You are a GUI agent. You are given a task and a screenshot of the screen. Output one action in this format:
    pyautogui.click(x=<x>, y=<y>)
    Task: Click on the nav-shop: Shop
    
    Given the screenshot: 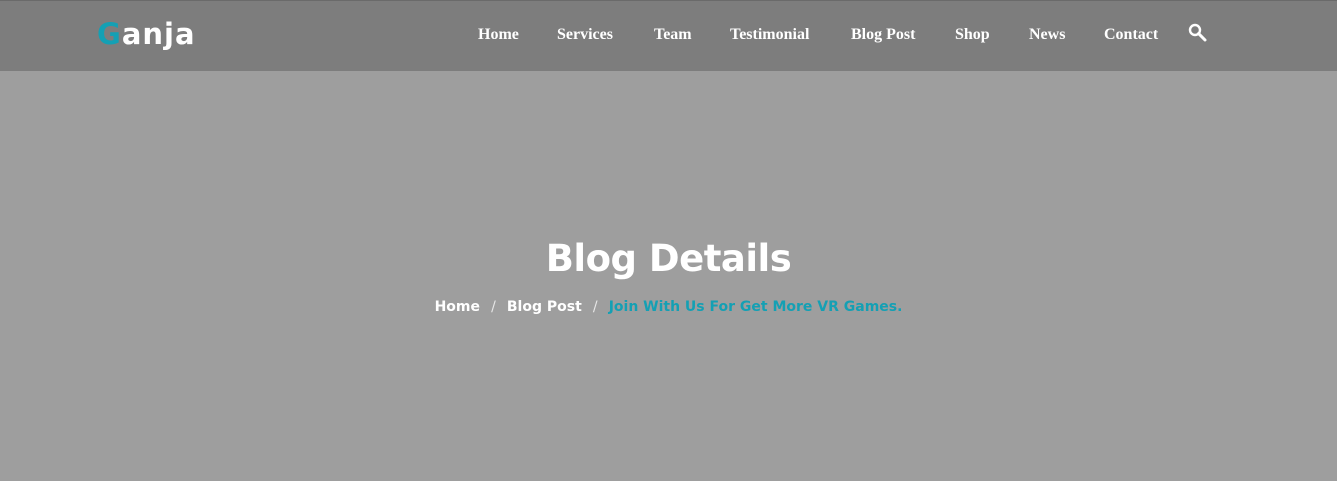 What is the action you would take?
    pyautogui.click(x=972, y=35)
    